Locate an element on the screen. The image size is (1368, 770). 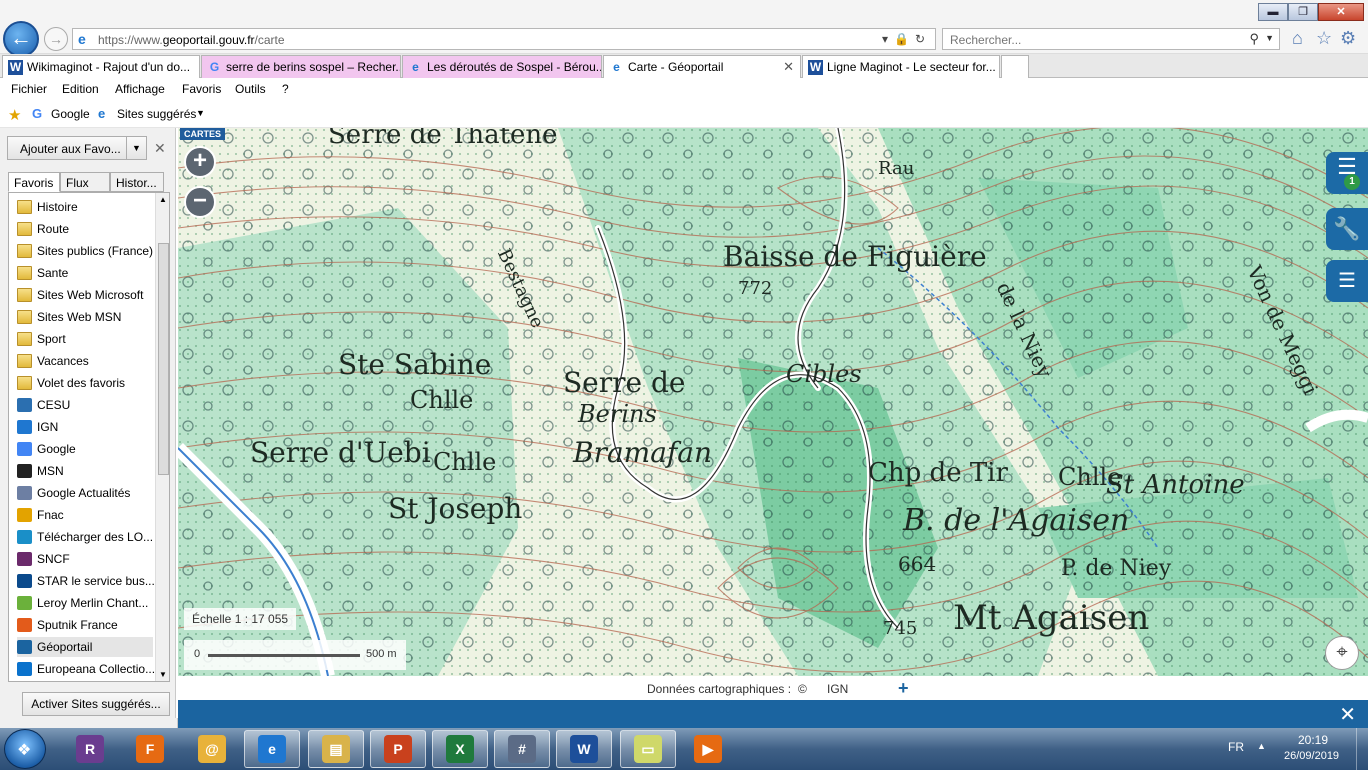
legend-button: ☰ is located at coordinates (1347, 281).